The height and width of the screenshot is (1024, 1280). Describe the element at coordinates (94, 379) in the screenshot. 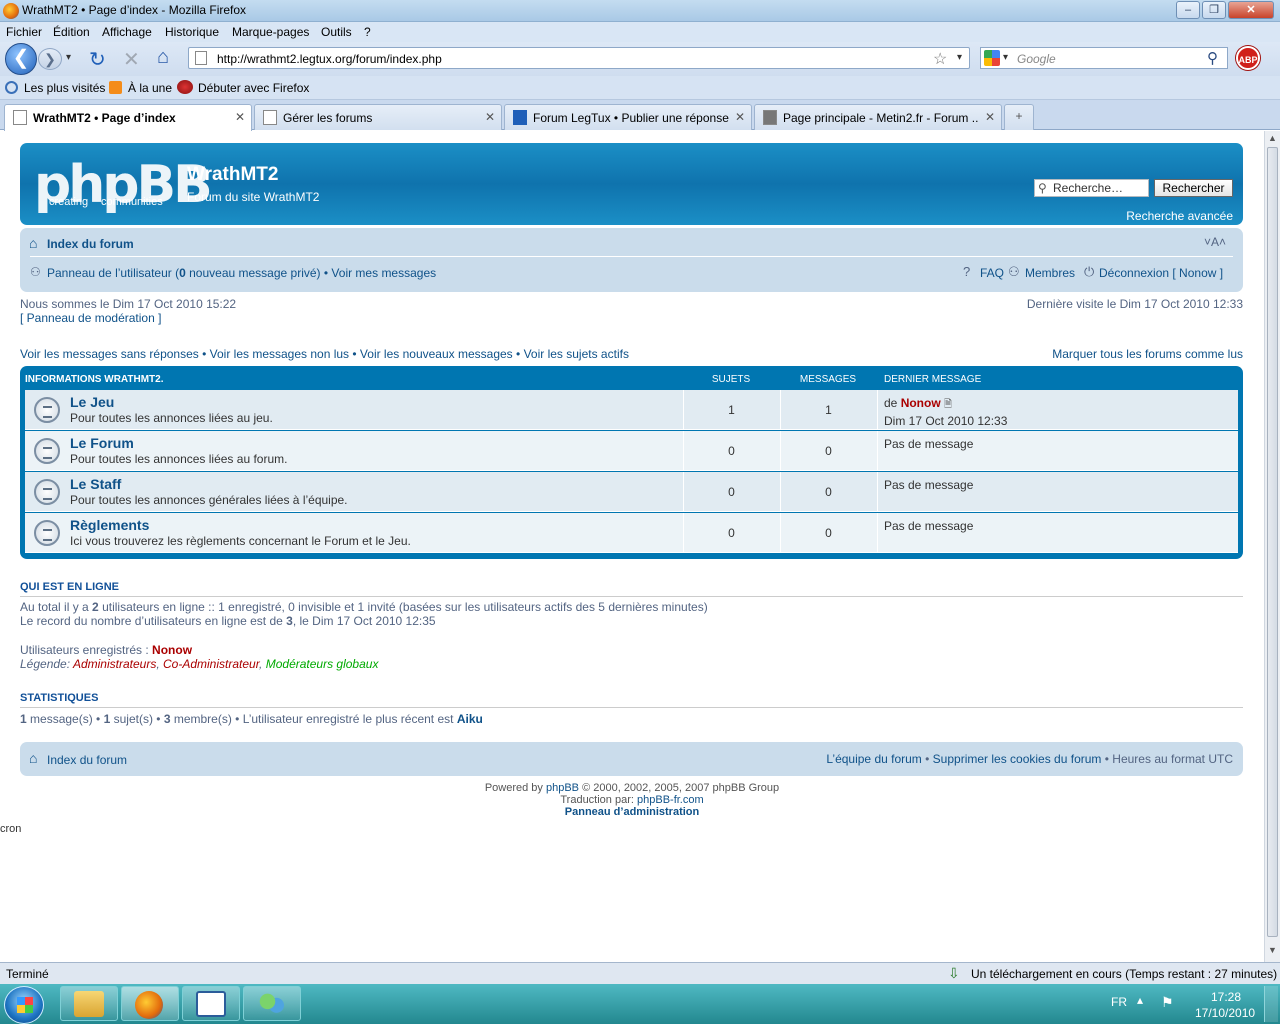

I see `category-header: Informations WrathMT2.` at that location.